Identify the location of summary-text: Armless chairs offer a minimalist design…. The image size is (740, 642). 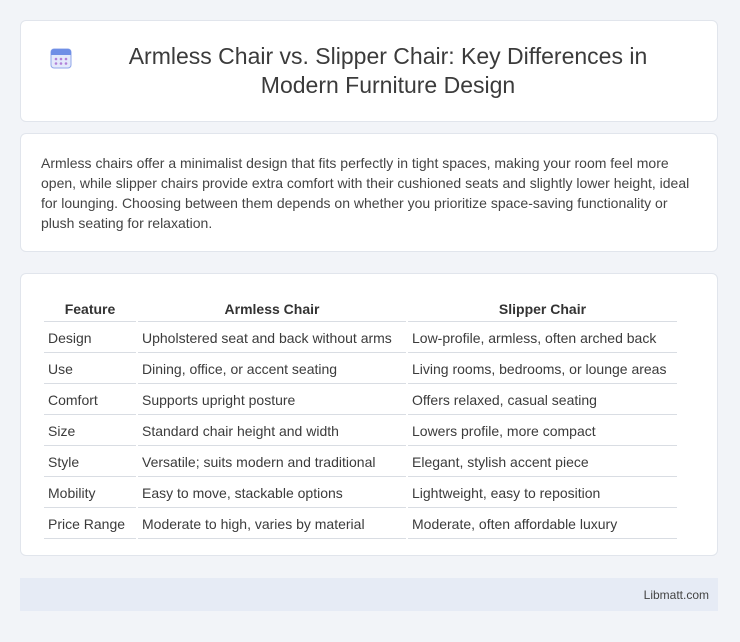
(365, 193).